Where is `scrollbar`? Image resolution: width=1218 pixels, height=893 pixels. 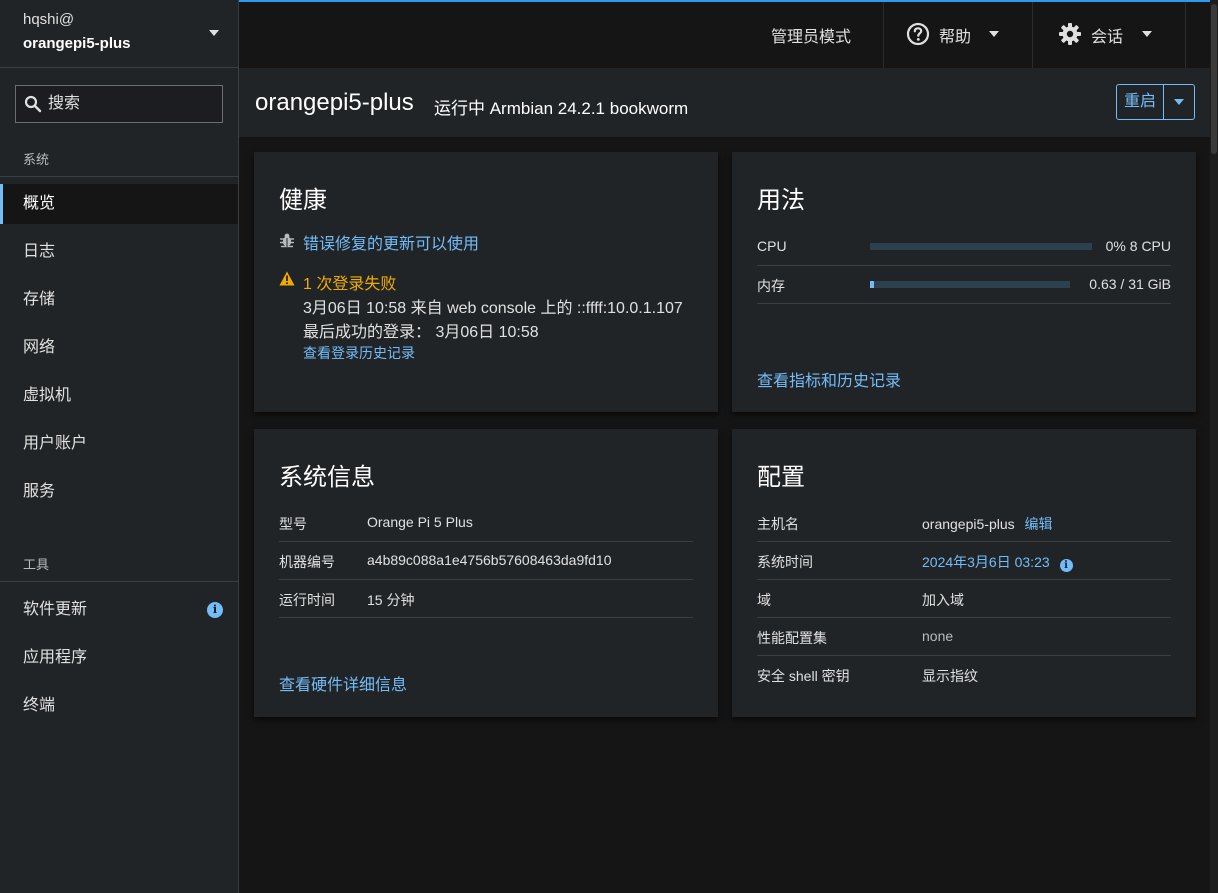 scrollbar is located at coordinates (1214, 446).